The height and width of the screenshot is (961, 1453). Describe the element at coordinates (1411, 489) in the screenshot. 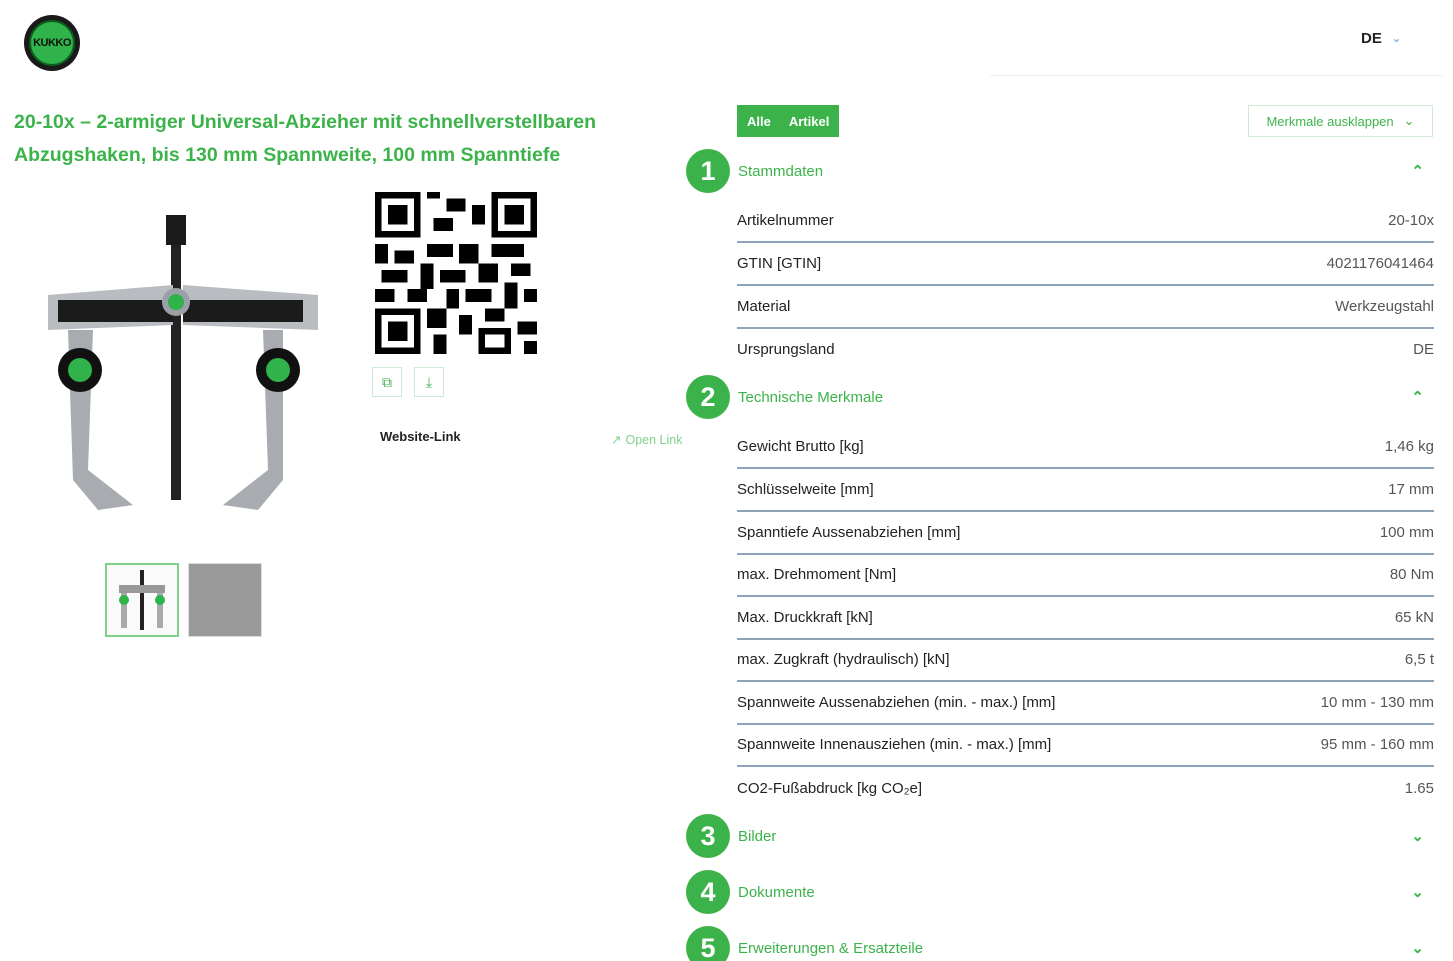

I see `row-value: 17 mm` at that location.